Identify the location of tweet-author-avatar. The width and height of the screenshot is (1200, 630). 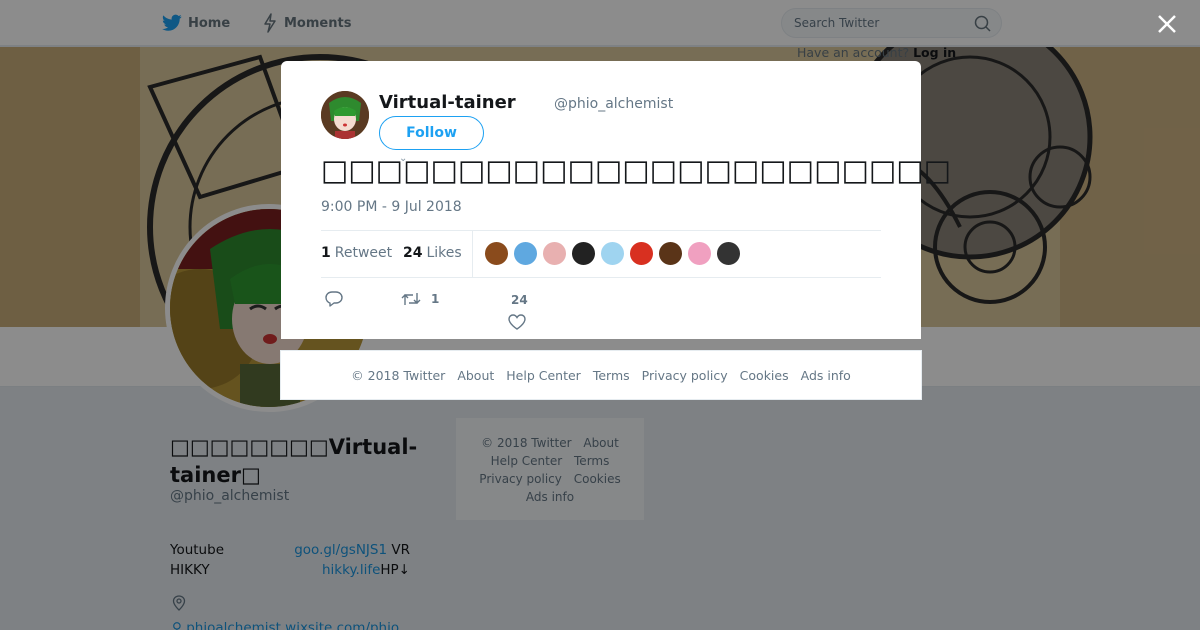
(345, 115).